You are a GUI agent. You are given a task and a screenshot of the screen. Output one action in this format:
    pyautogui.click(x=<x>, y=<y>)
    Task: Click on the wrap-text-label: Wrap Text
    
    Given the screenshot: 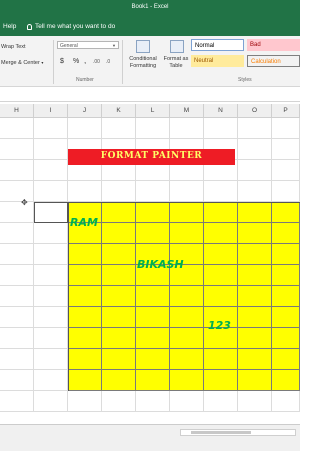 What is the action you would take?
    pyautogui.click(x=13, y=47)
    